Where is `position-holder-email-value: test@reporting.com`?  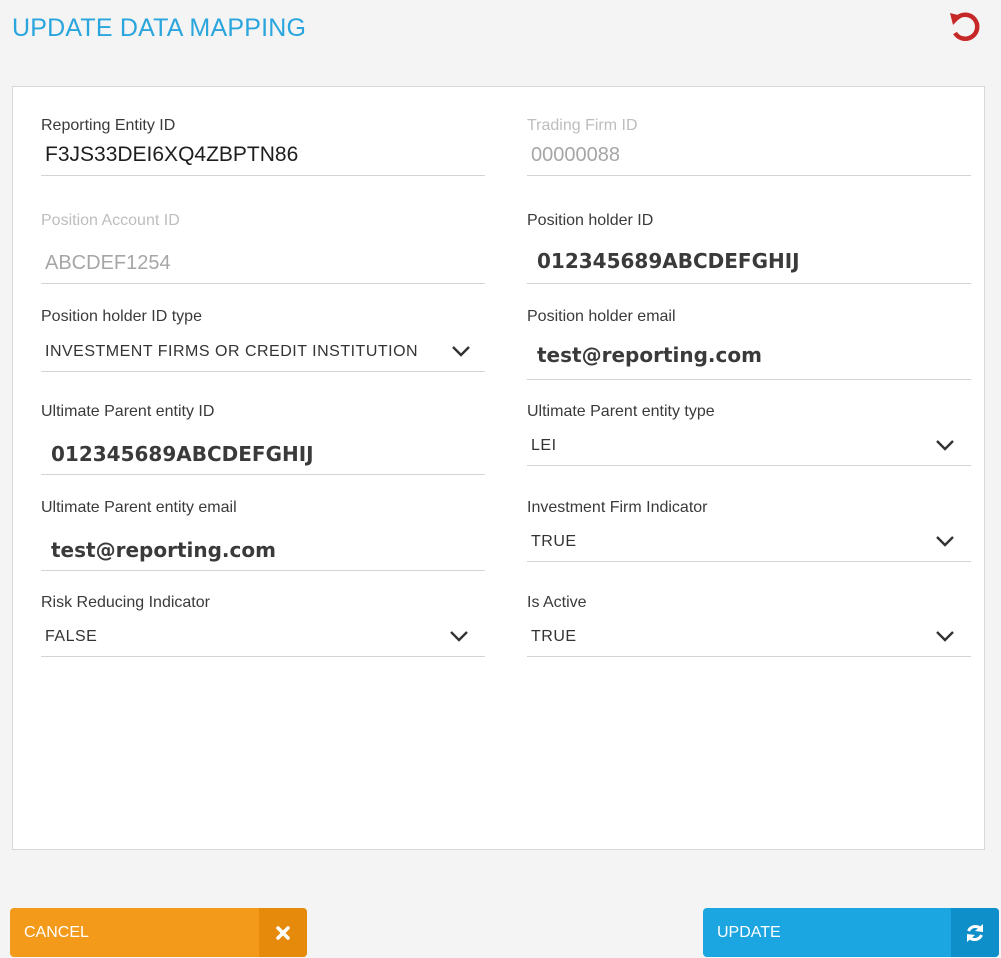 position-holder-email-value: test@reporting.com is located at coordinates (649, 355).